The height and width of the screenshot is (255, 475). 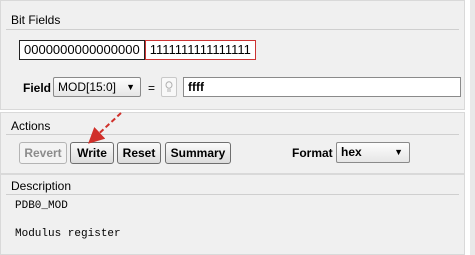 I want to click on format-select: hex ▼, so click(x=373, y=152).